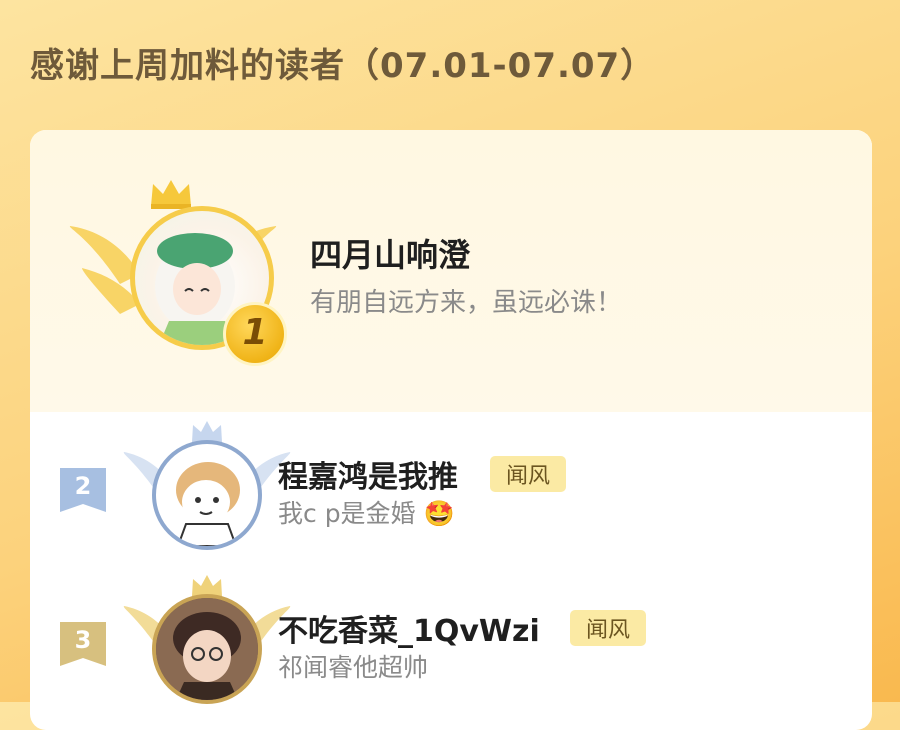 Image resolution: width=900 pixels, height=730 pixels. What do you see at coordinates (171, 194) in the screenshot?
I see `crown-icon` at bounding box center [171, 194].